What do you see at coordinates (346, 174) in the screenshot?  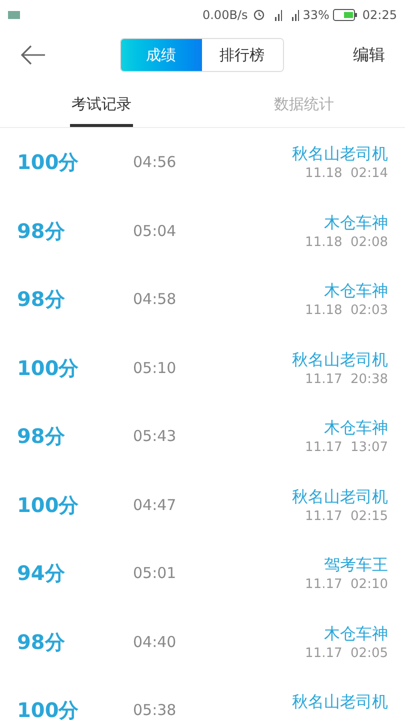 I see `date: 11.18 02:14` at bounding box center [346, 174].